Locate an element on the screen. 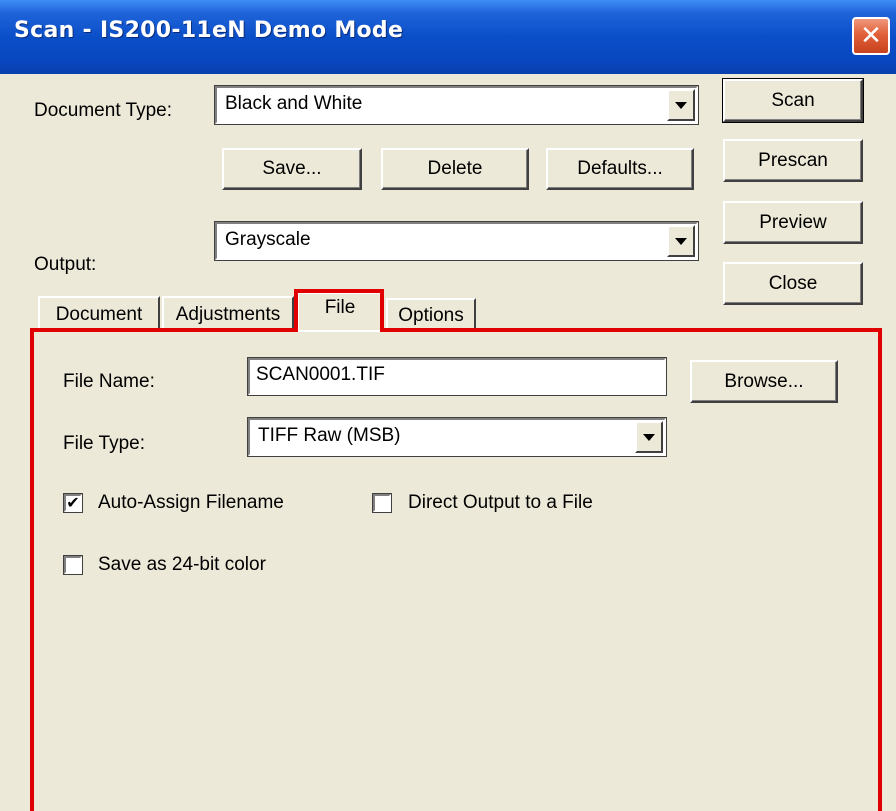 Image resolution: width=896 pixels, height=811 pixels. highlight-outline-panel-right is located at coordinates (880, 569).